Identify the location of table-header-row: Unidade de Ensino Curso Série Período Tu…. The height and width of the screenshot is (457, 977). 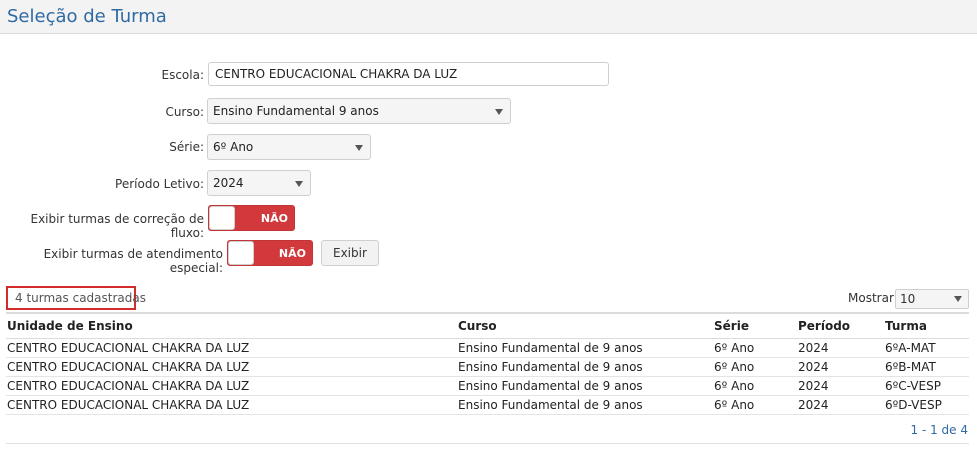
(487, 325).